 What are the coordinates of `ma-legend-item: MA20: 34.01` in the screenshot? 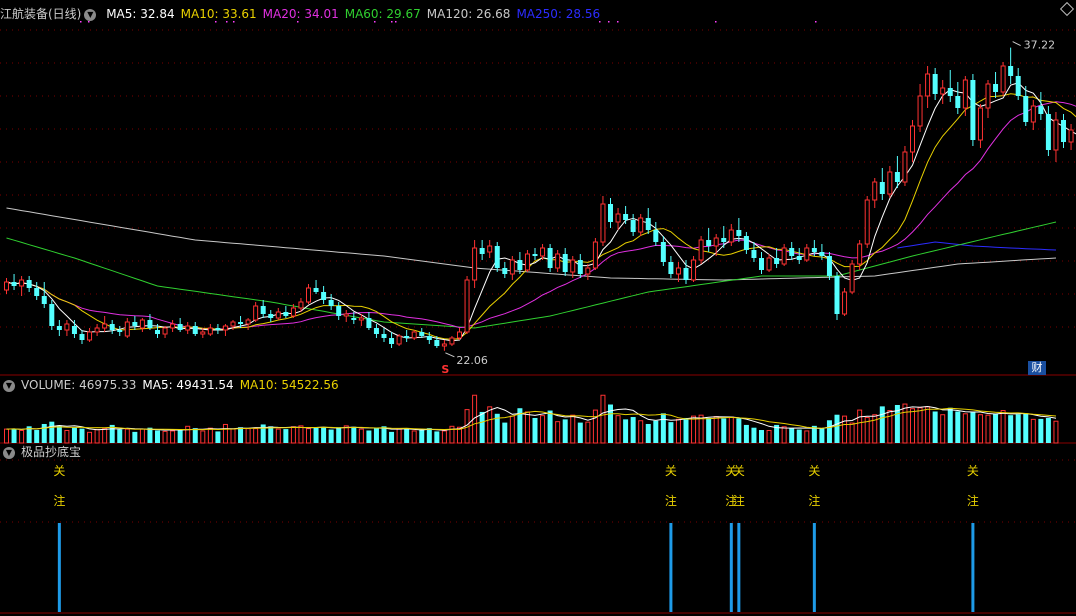 It's located at (300, 14).